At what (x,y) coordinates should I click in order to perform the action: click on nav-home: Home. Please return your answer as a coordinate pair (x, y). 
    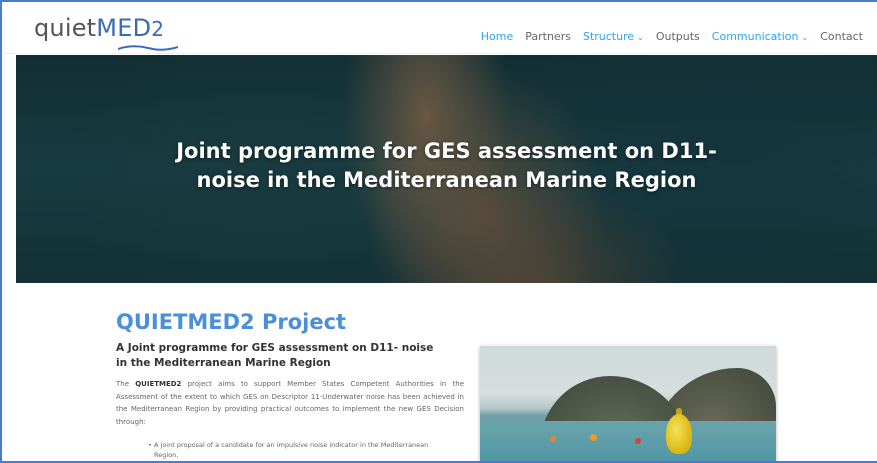
    Looking at the image, I should click on (497, 36).